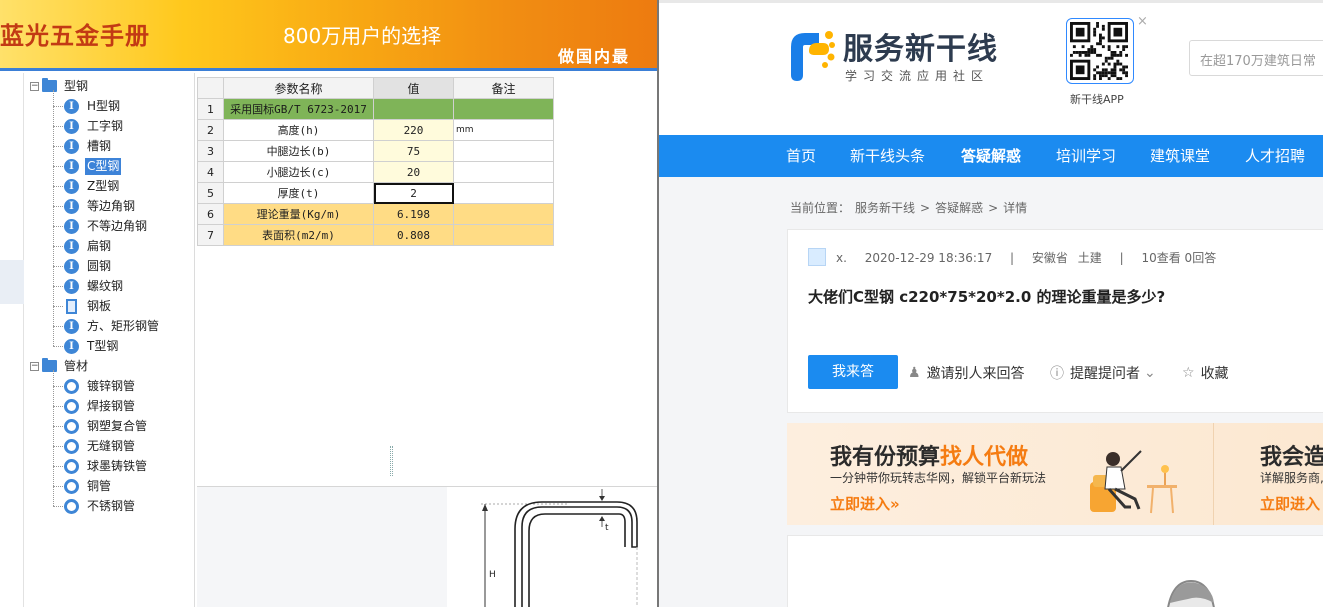 The width and height of the screenshot is (1323, 607). What do you see at coordinates (93, 166) in the screenshot?
I see `tree-item: I C型钢` at bounding box center [93, 166].